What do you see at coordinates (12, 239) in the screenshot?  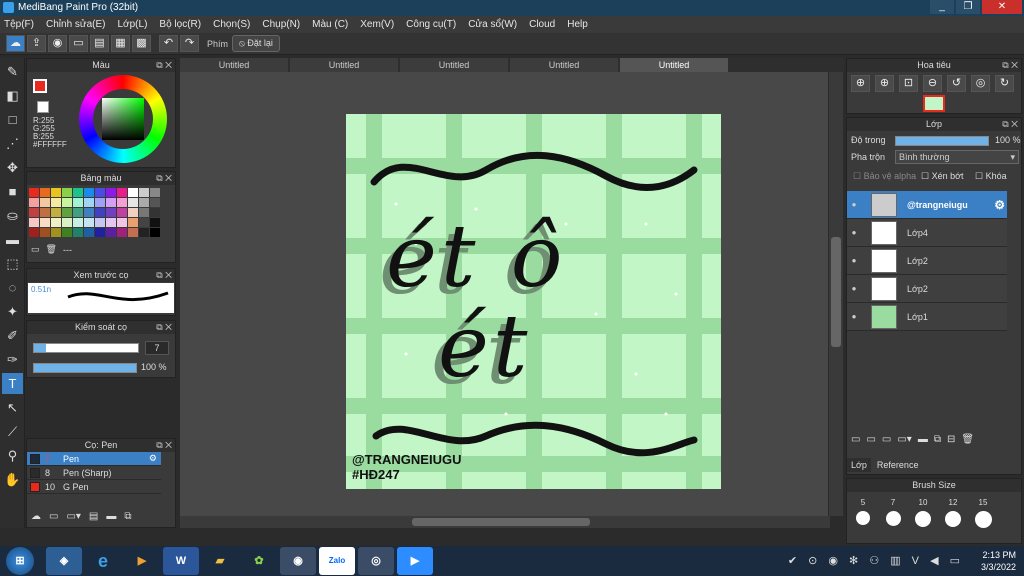 I see `gradient-icon: ▬` at bounding box center [12, 239].